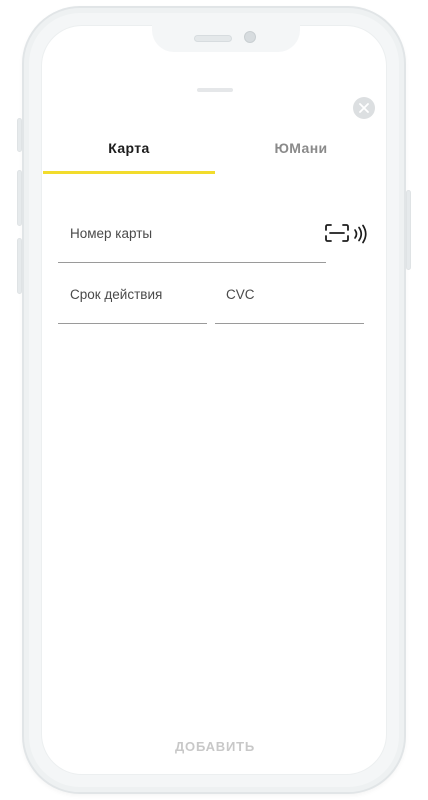  I want to click on sheet-drag-handle, so click(215, 90).